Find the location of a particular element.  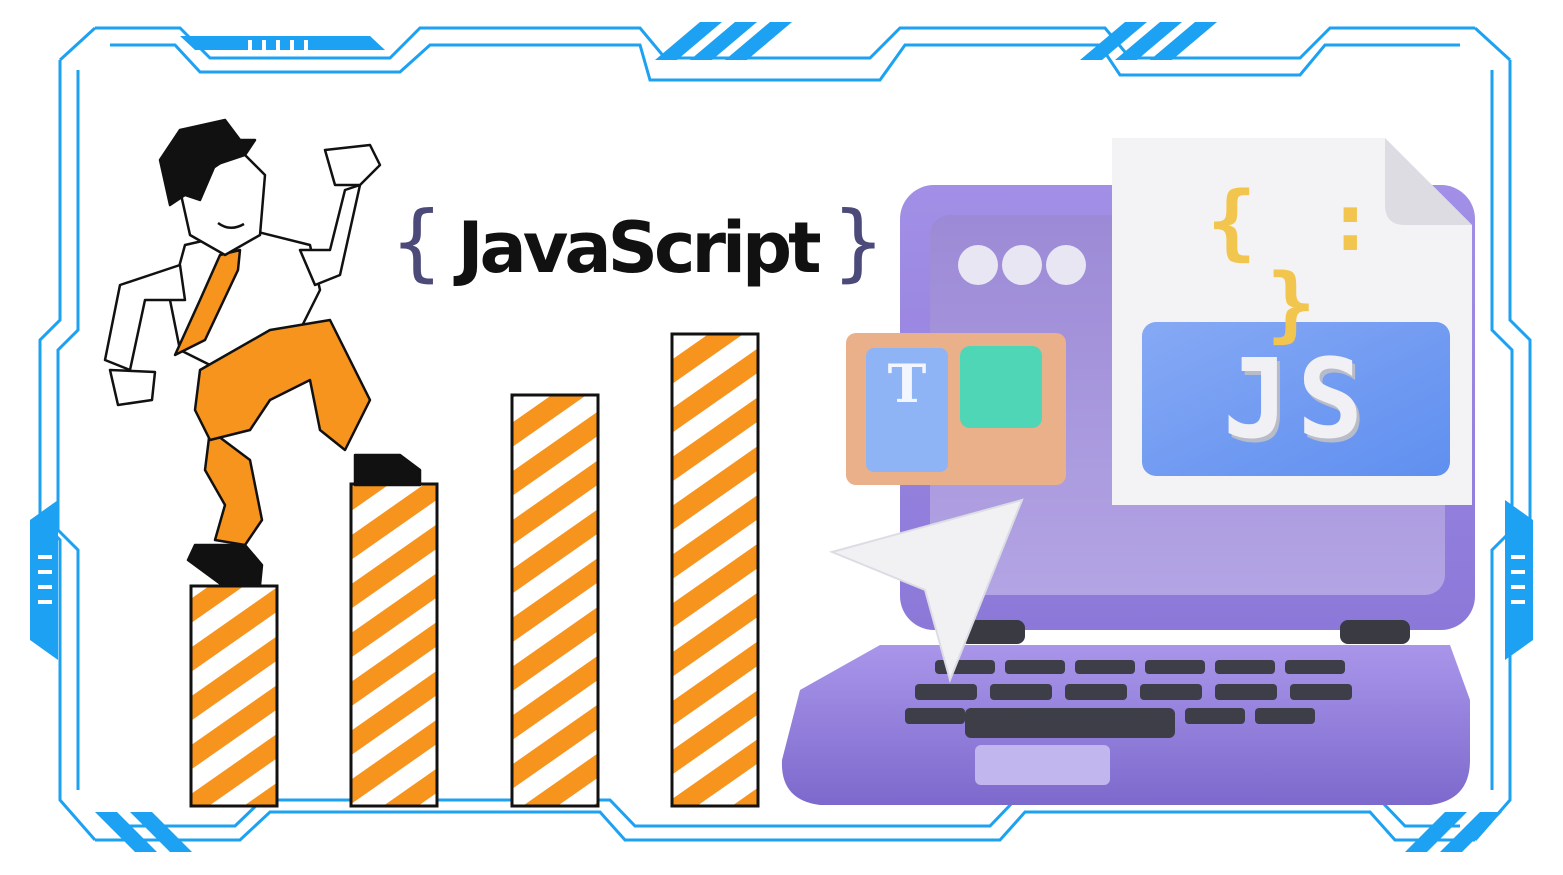

javascript-title: { JavaScript } is located at coordinates (637, 248).